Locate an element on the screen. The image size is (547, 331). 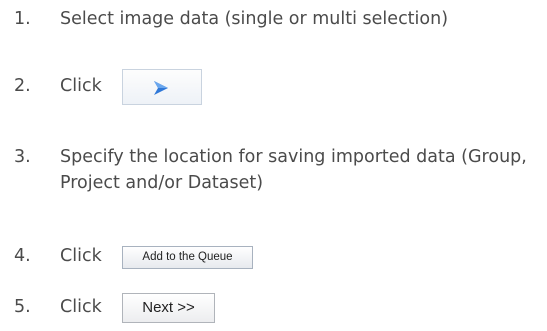
step-number: 3. is located at coordinates (22, 157).